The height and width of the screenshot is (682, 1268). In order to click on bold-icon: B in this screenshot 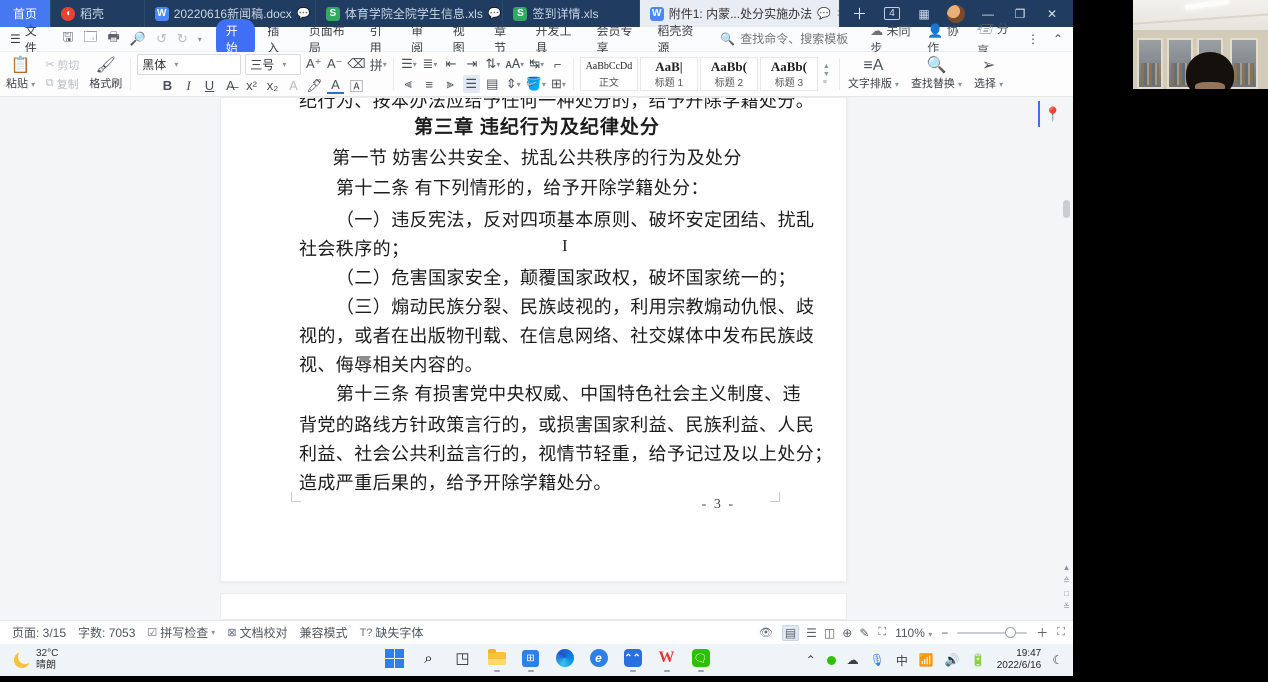, I will do `click(167, 86)`.